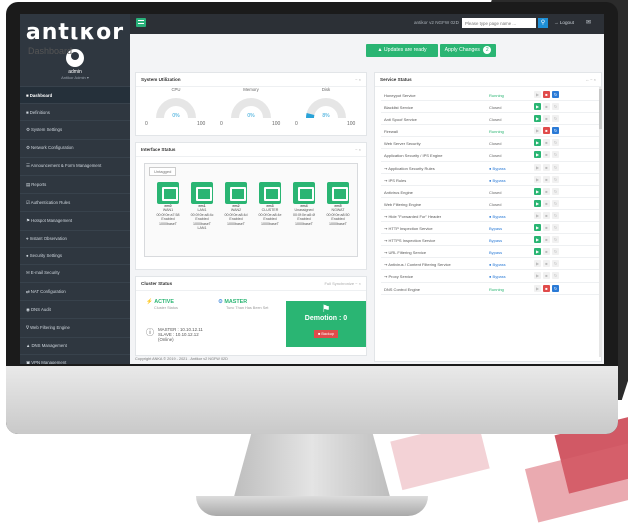 This screenshot has width=628, height=528. What do you see at coordinates (75, 255) in the screenshot?
I see `sidebar-item: ● Security Settings` at bounding box center [75, 255].